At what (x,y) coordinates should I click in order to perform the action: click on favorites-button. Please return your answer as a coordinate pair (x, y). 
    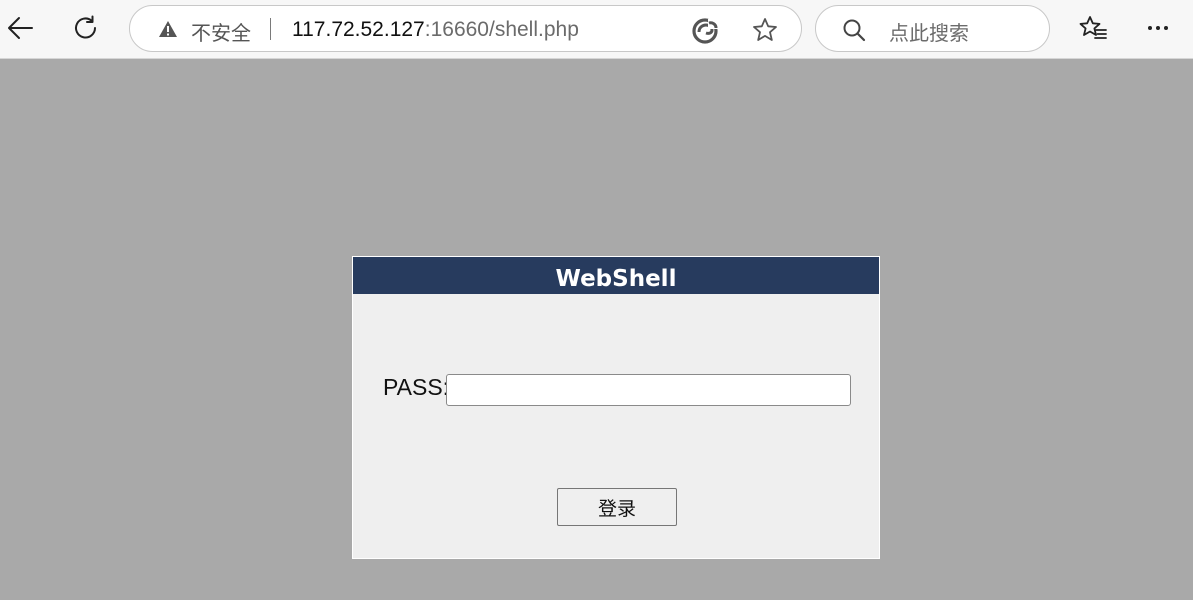
    Looking at the image, I should click on (1093, 28).